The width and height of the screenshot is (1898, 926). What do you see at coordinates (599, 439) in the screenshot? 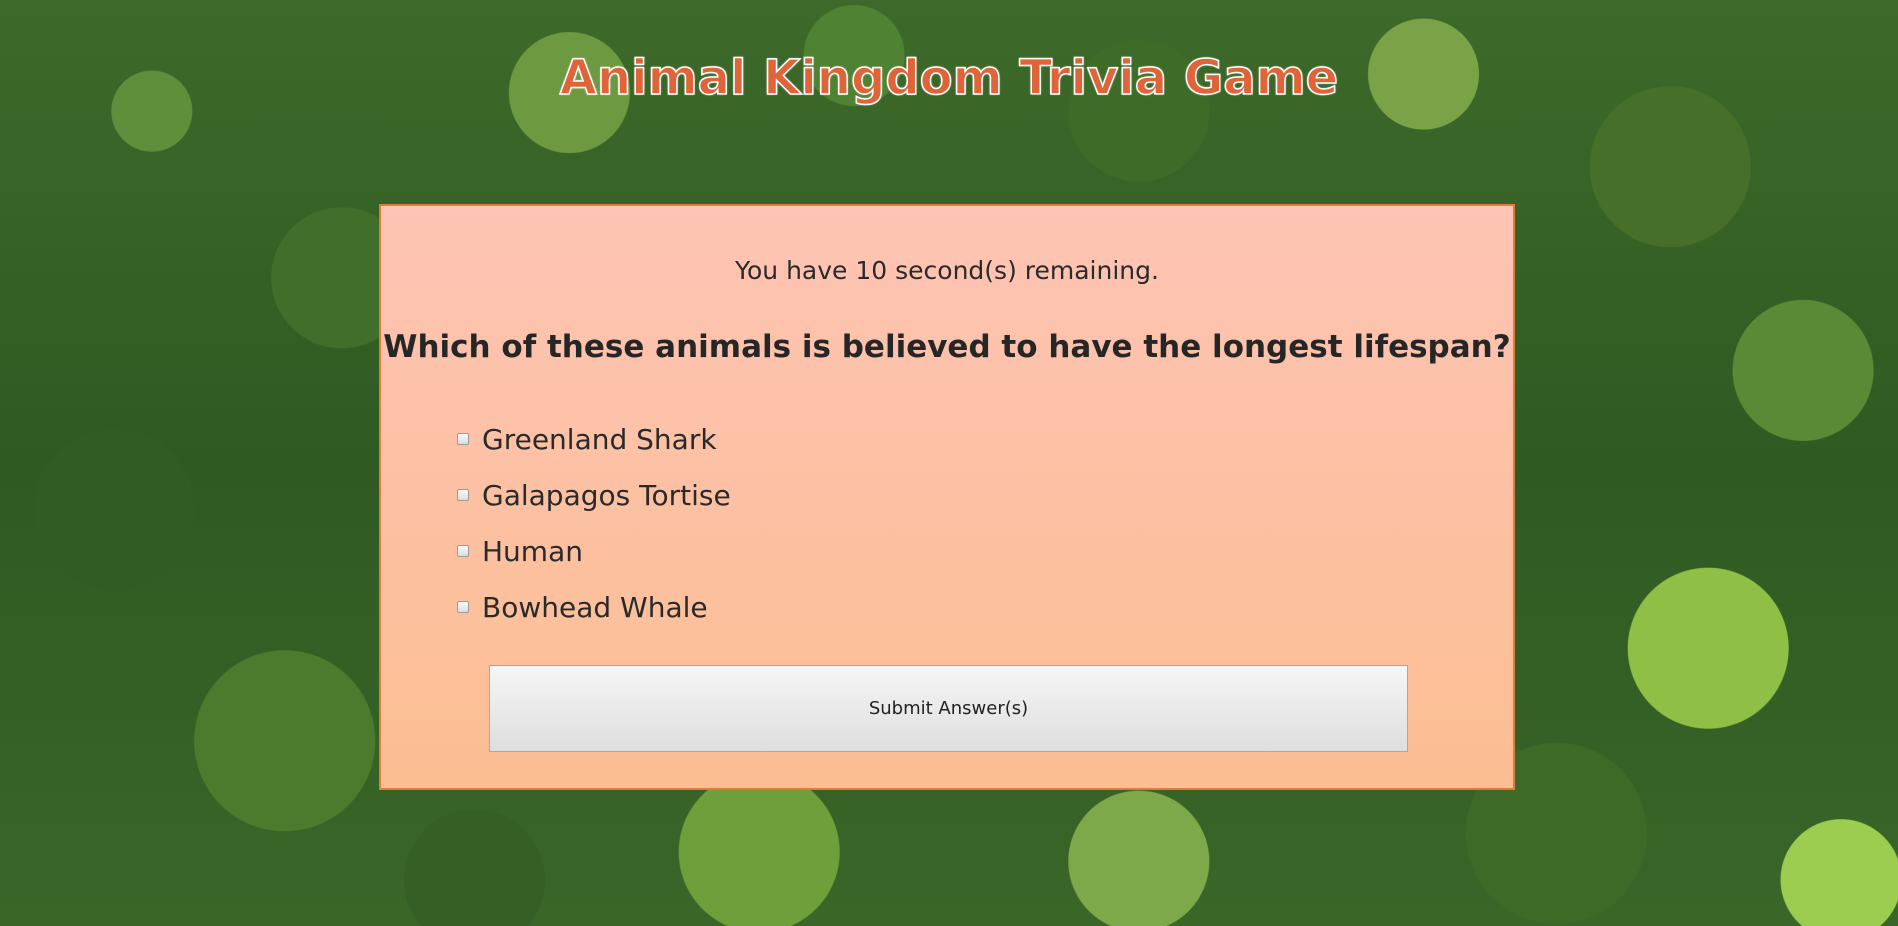
I see `option-label: Greenland Shark` at bounding box center [599, 439].